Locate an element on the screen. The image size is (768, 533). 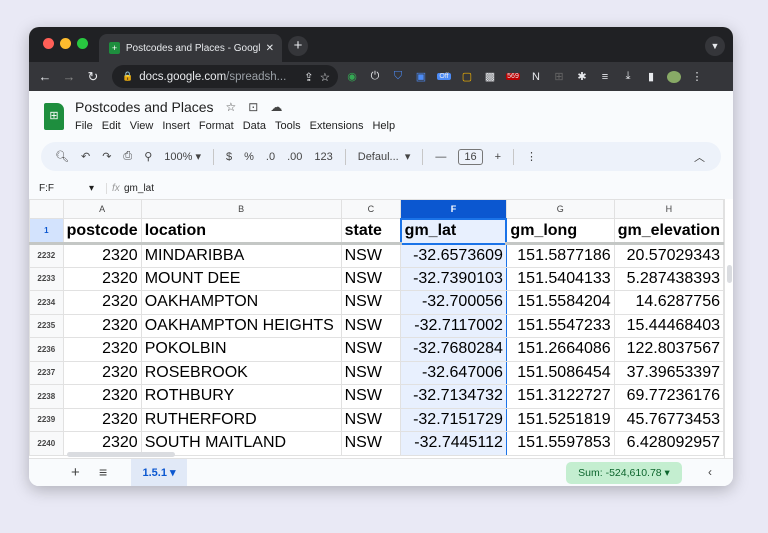
name-box-dropdown-icon: ▾ is located at coordinates (97, 188).